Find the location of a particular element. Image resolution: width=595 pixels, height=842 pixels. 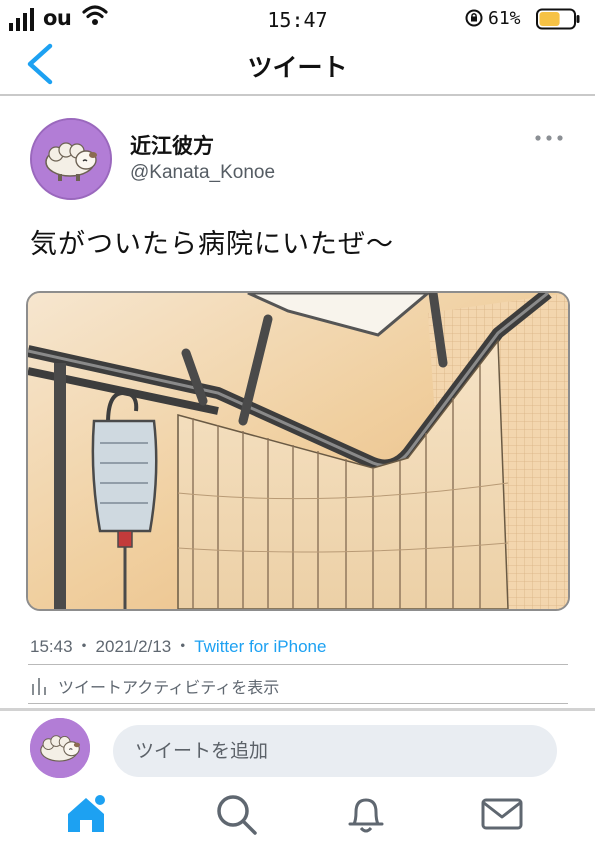

orientation-lock-icon is located at coordinates (474, 18).